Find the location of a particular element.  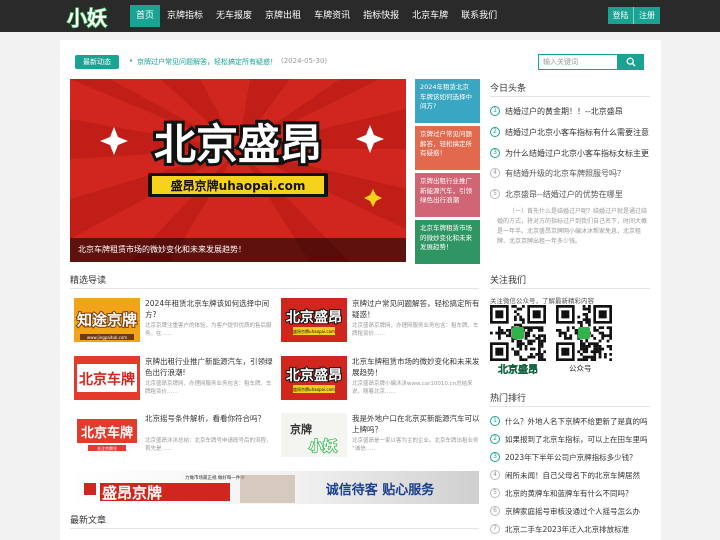

hot-item: 4 闹所未闻！自己父母名下的北京车牌居然 is located at coordinates (570, 475).